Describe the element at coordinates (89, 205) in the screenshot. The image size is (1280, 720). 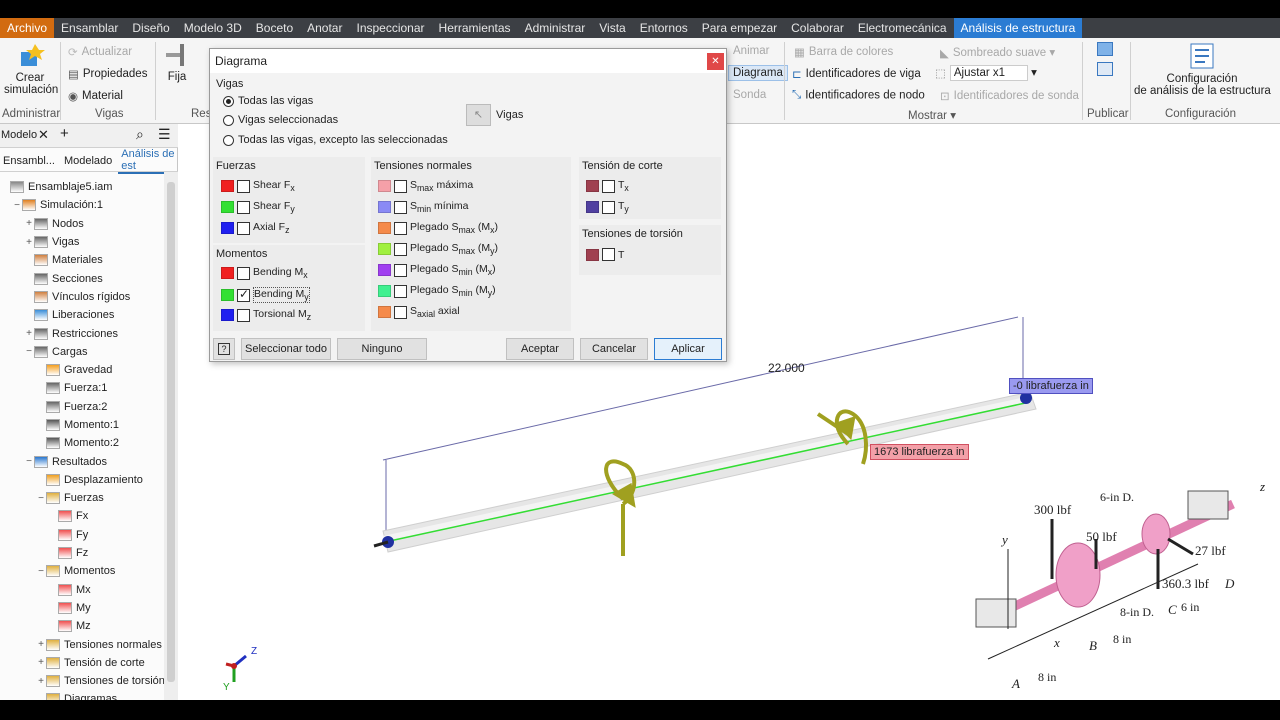
I see `tree-item: − Simulación:1` at that location.